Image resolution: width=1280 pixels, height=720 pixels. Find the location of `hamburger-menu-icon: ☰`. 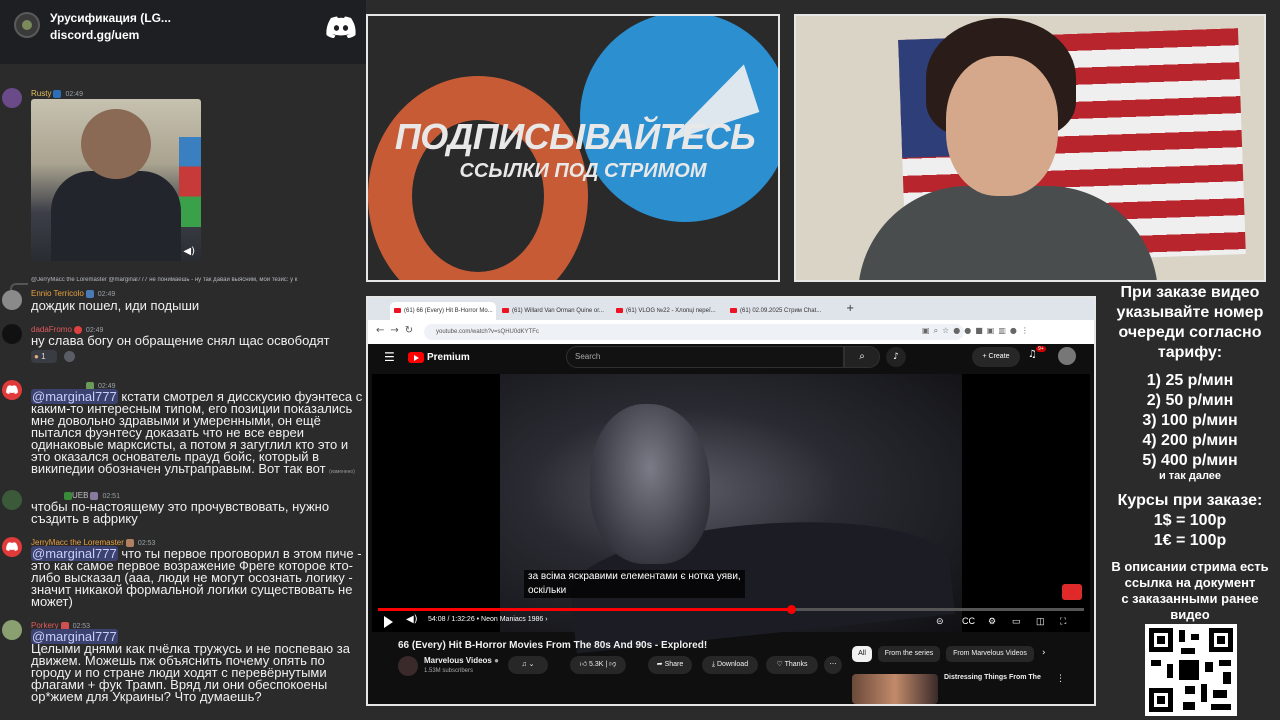

hamburger-menu-icon: ☰ is located at coordinates (389, 357).